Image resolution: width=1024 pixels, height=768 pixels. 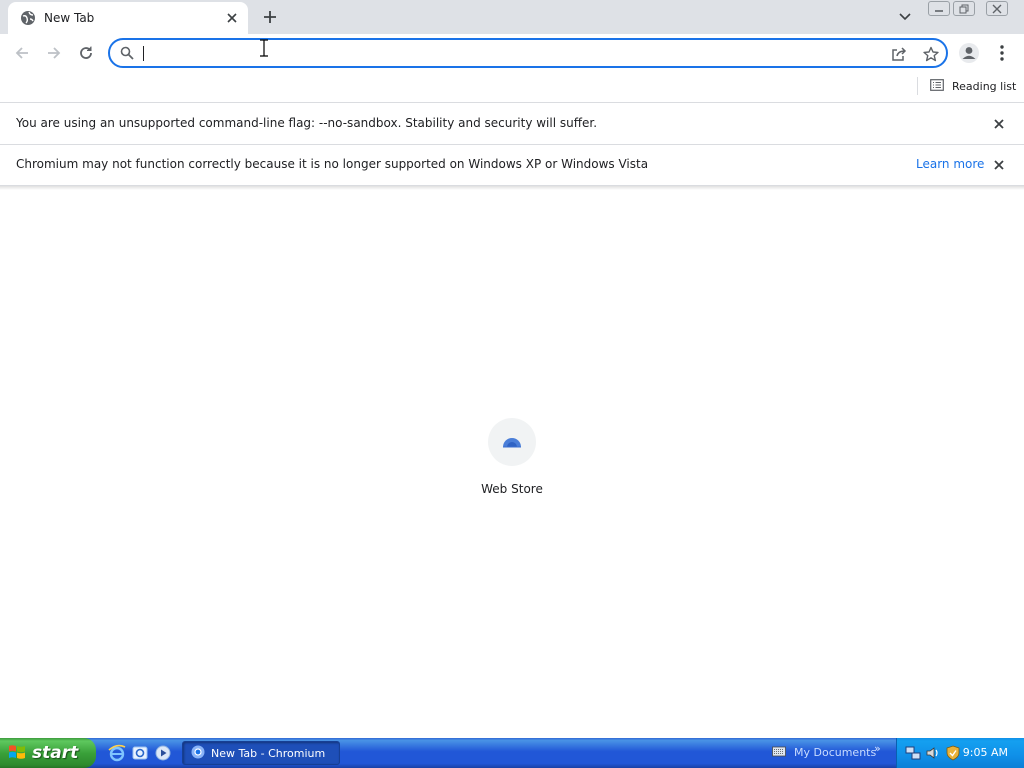 I want to click on back-button, so click(x=22, y=53).